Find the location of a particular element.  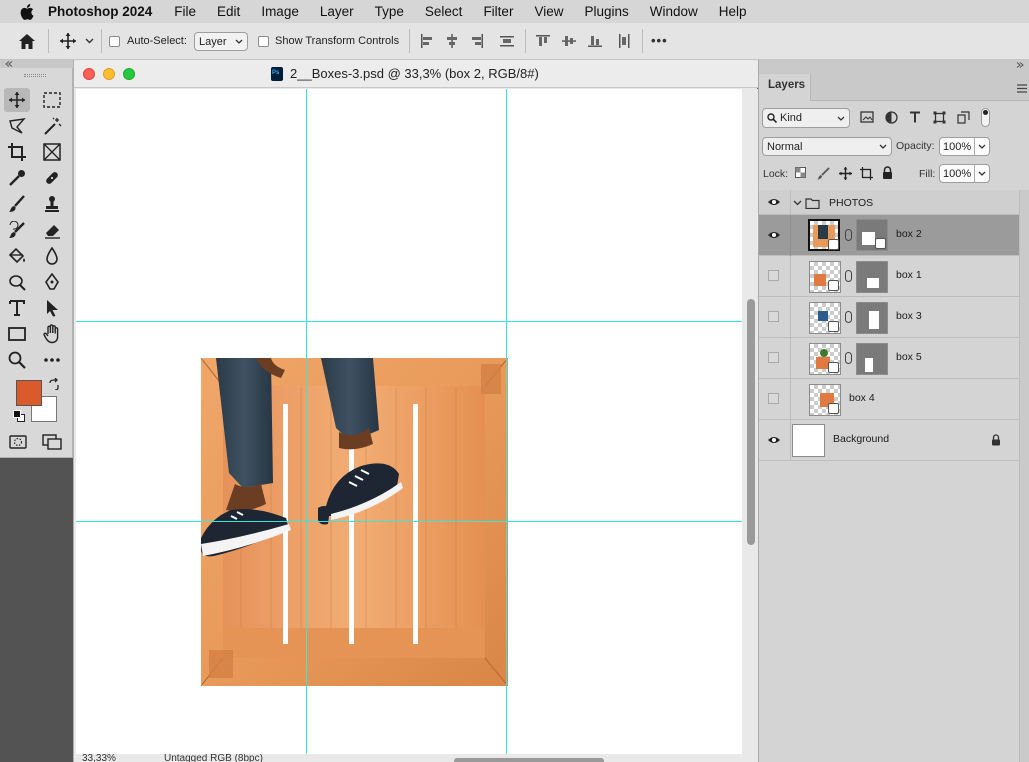

maximize-window-button is located at coordinates (129, 74).